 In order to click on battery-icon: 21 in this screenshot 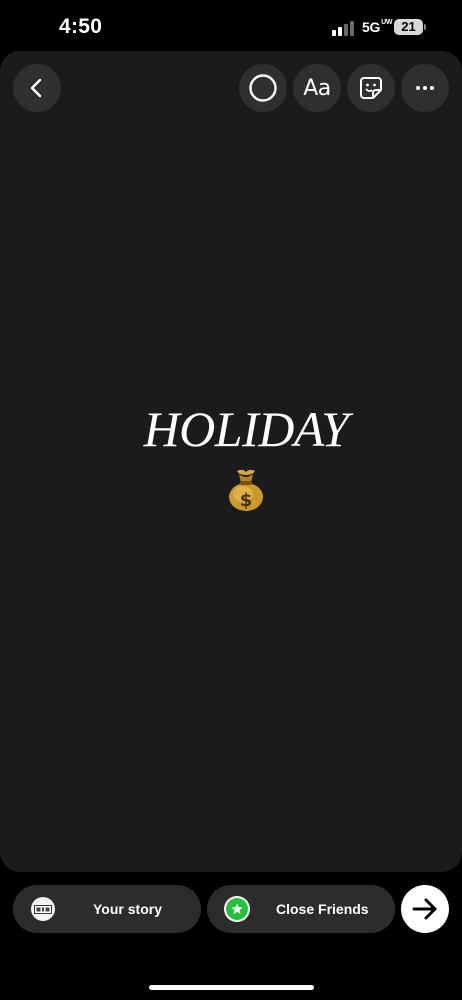, I will do `click(408, 27)`.